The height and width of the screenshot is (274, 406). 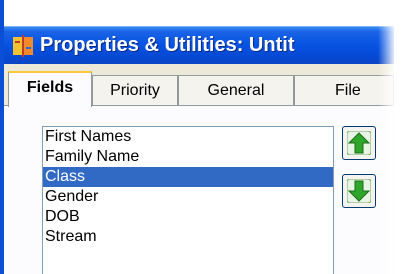 I want to click on list-item-selected: Class, so click(x=188, y=177).